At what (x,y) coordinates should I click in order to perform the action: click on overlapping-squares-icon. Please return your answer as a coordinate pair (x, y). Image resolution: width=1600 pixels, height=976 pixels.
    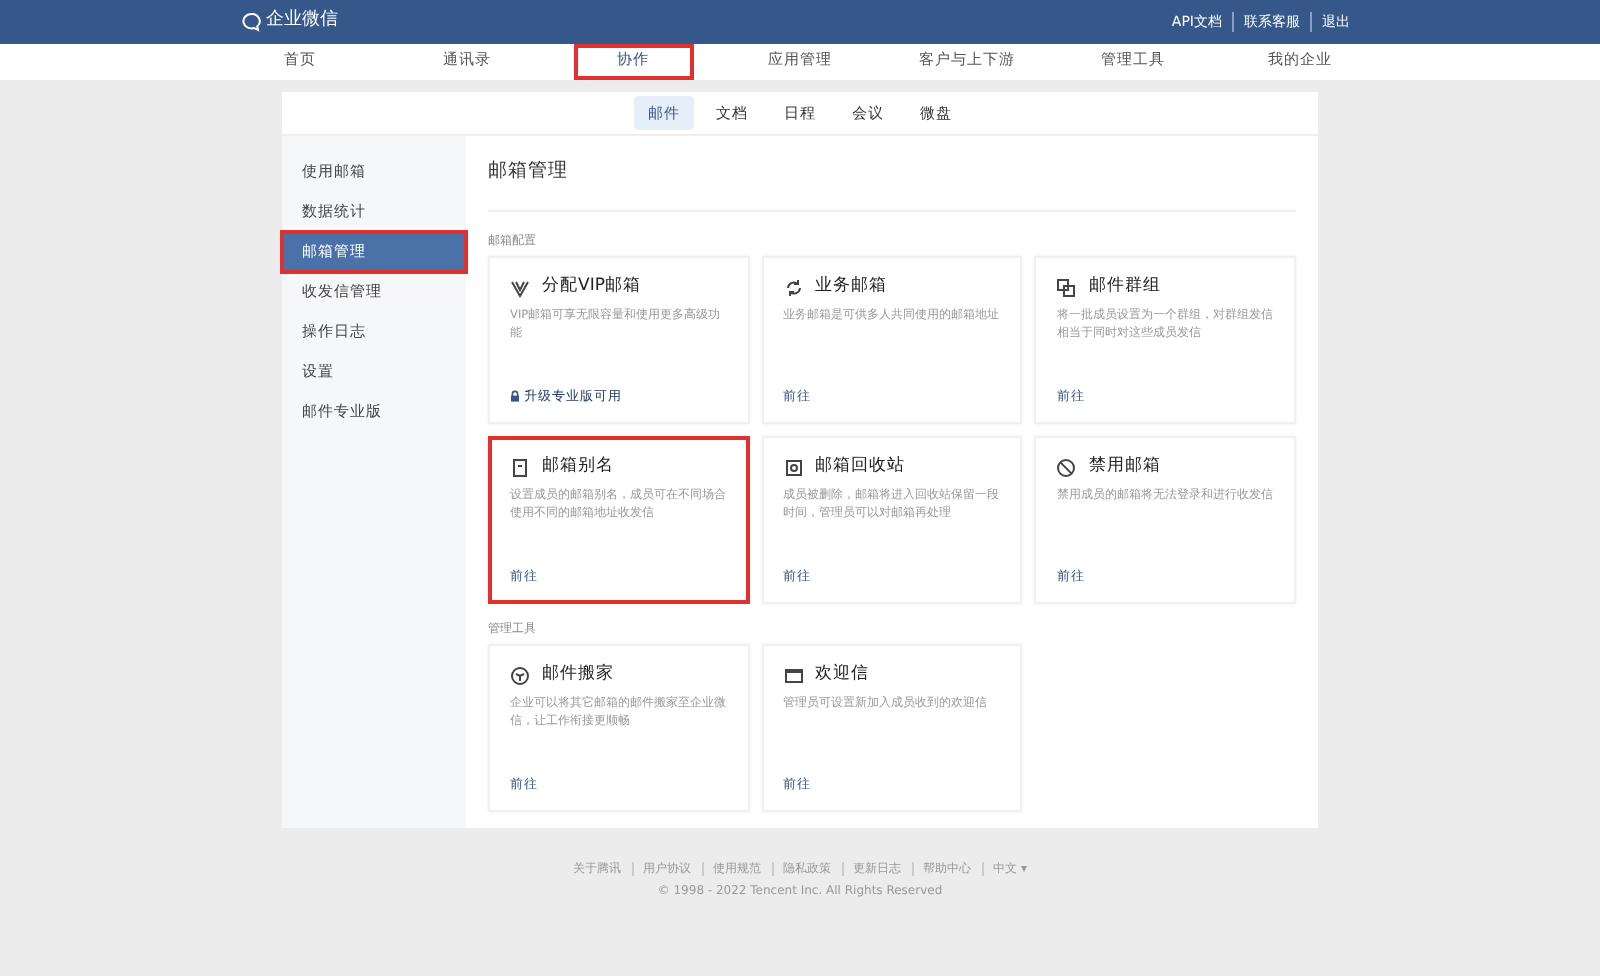
    Looking at the image, I should click on (1066, 287).